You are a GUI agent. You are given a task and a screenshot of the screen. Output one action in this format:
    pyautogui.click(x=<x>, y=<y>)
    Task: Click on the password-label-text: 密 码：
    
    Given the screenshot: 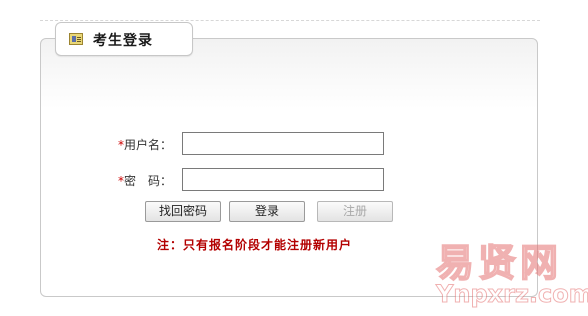 What is the action you would take?
    pyautogui.click(x=148, y=181)
    